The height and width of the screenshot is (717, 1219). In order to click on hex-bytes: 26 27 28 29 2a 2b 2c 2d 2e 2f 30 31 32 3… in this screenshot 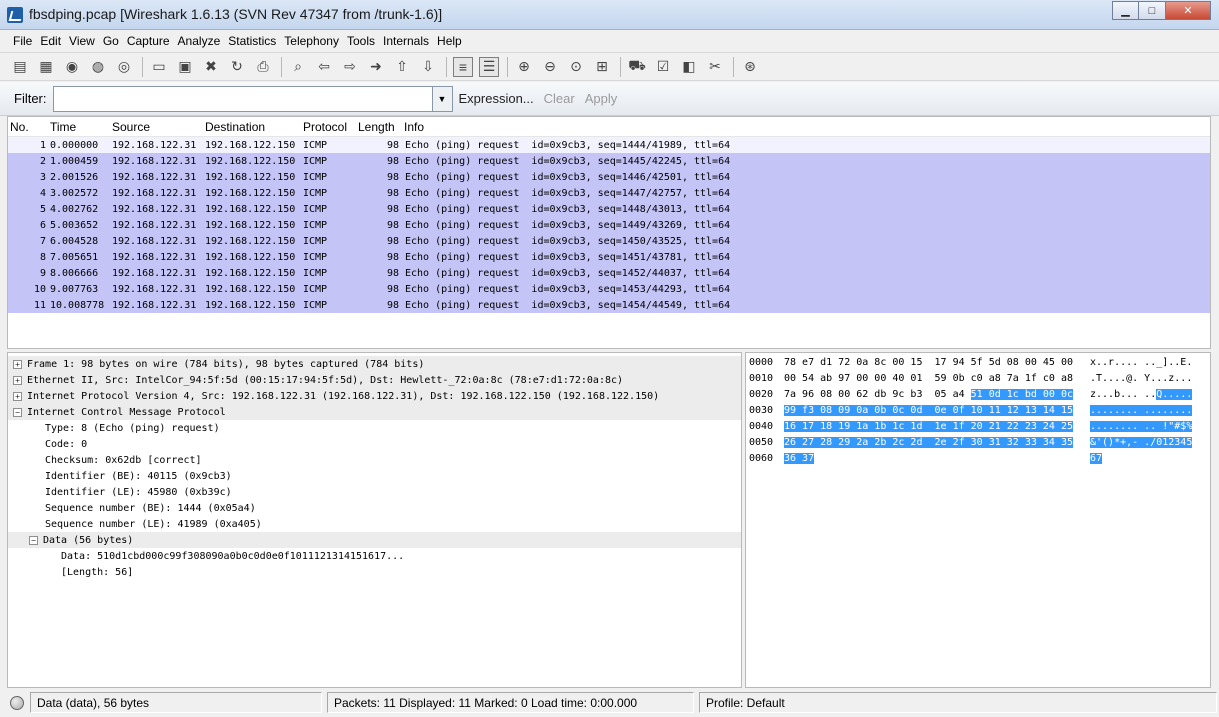, I will do `click(928, 442)`.